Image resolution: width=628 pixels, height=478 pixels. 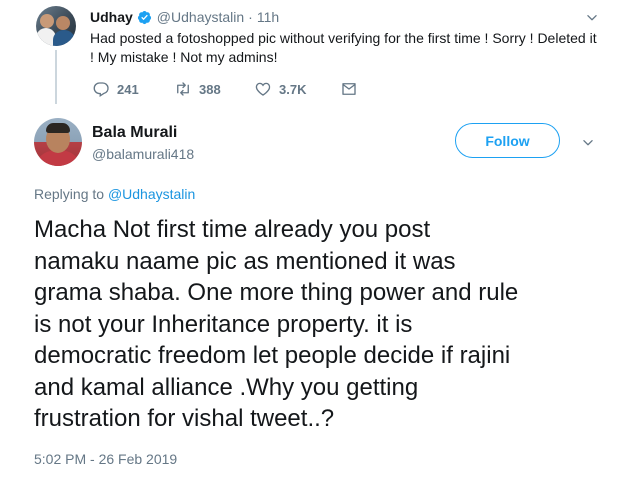 What do you see at coordinates (226, 387) in the screenshot?
I see `tweet-text-line: and kamal alliance .Why you getting` at bounding box center [226, 387].